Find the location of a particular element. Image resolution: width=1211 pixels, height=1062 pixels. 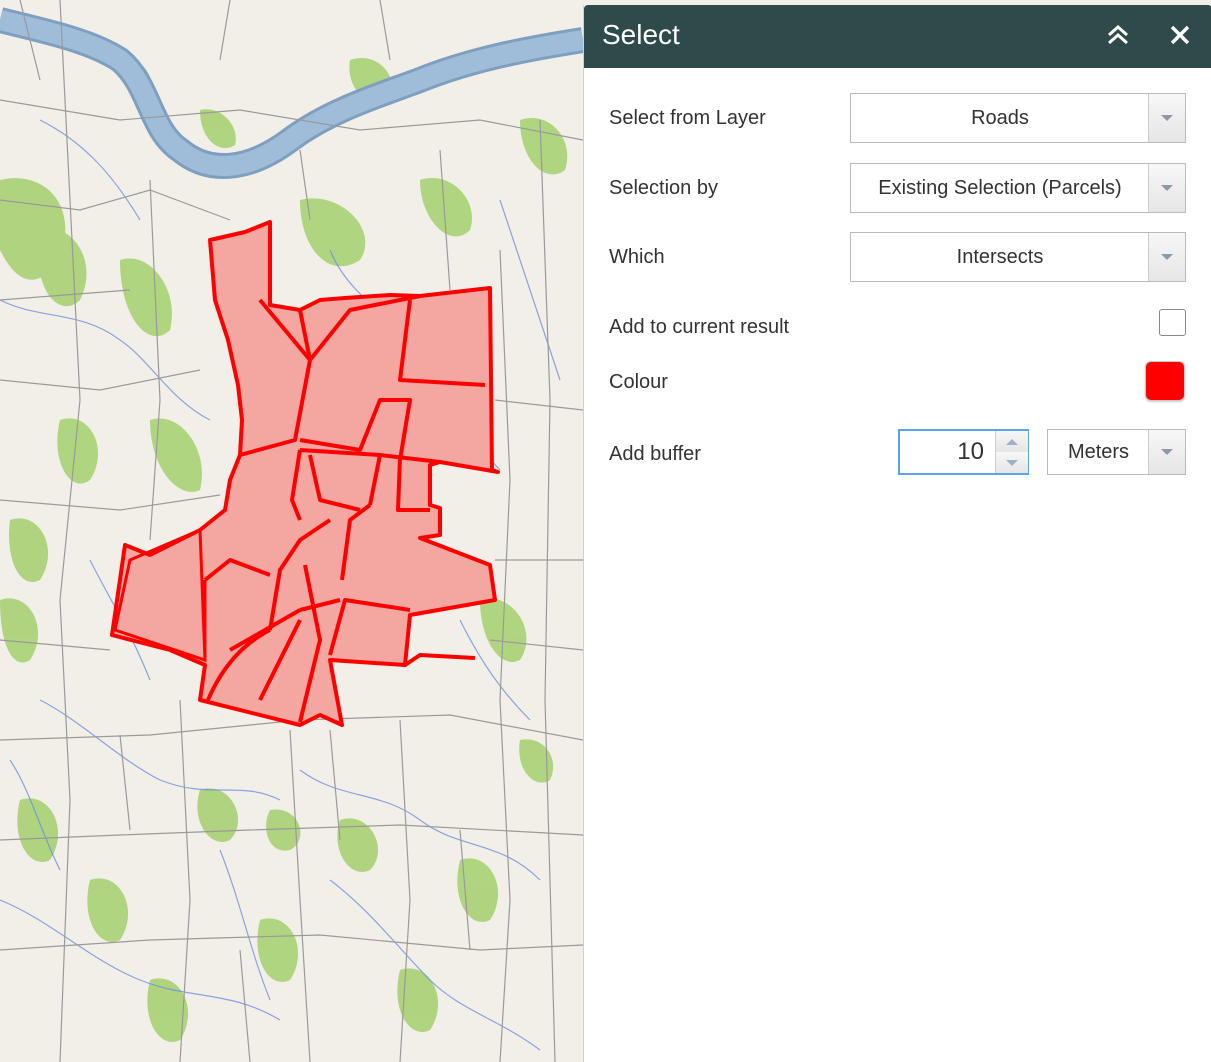

buffer-distance-input: 10 is located at coordinates (963, 452).